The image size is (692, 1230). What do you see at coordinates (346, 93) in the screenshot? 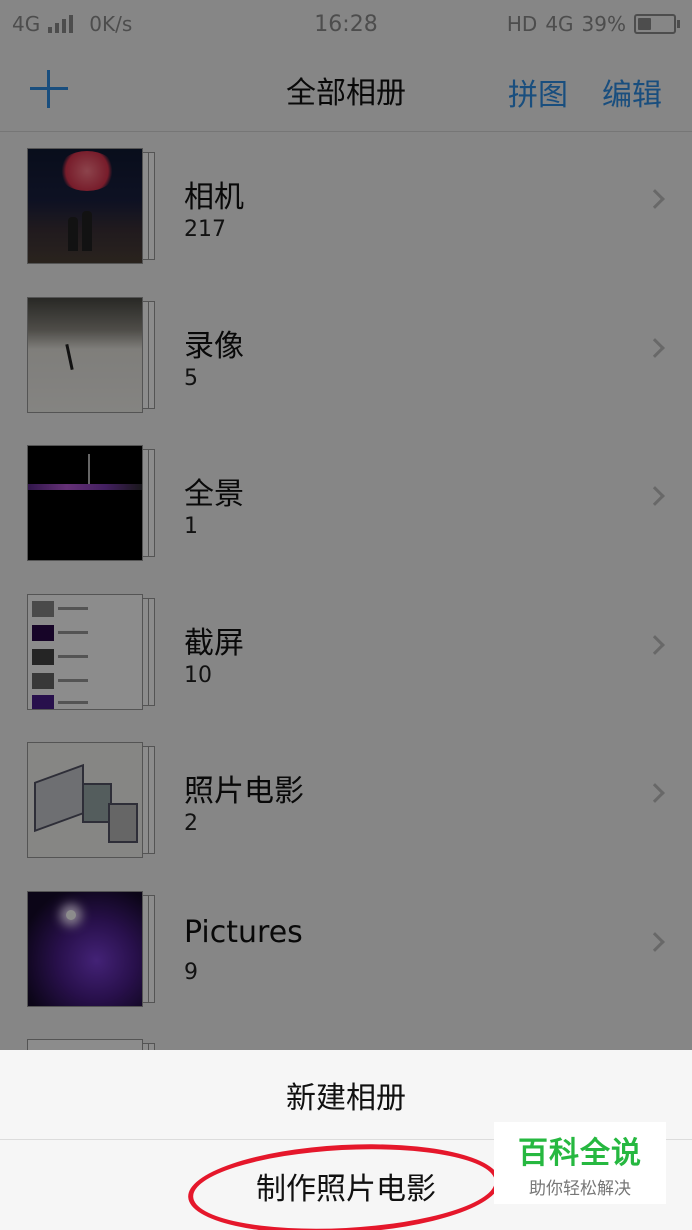
I see `page-title: 全部相册` at bounding box center [346, 93].